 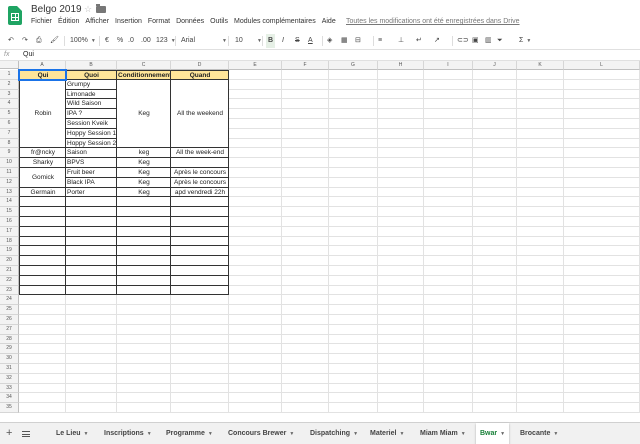 I want to click on menu-outils: Outils, so click(x=219, y=21).